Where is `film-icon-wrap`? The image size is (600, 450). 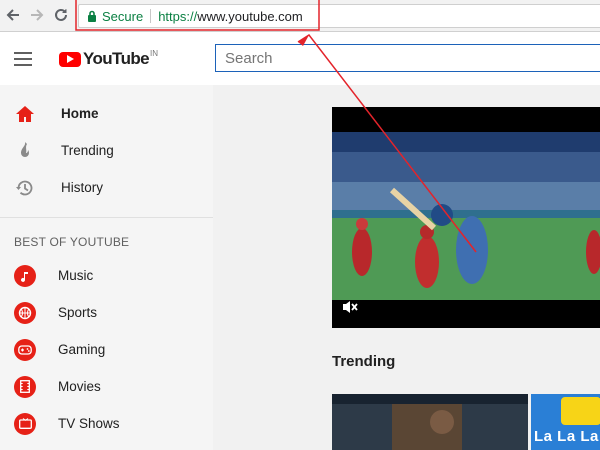 film-icon-wrap is located at coordinates (25, 386).